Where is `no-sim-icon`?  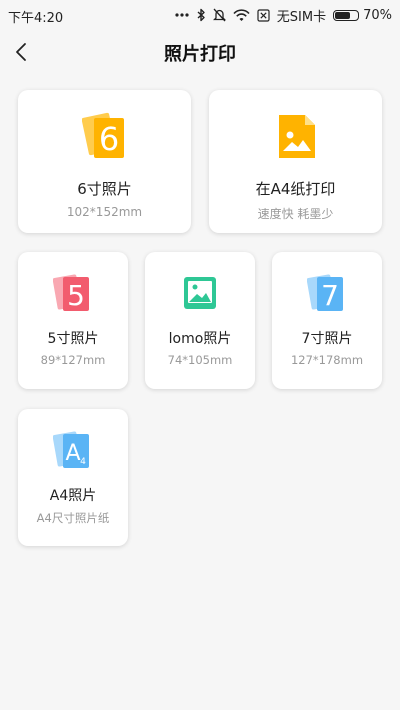 no-sim-icon is located at coordinates (263, 15).